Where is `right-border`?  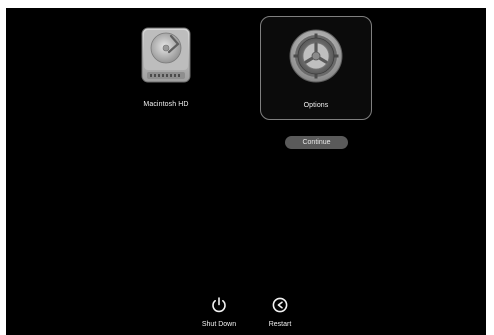 right-border is located at coordinates (490, 167).